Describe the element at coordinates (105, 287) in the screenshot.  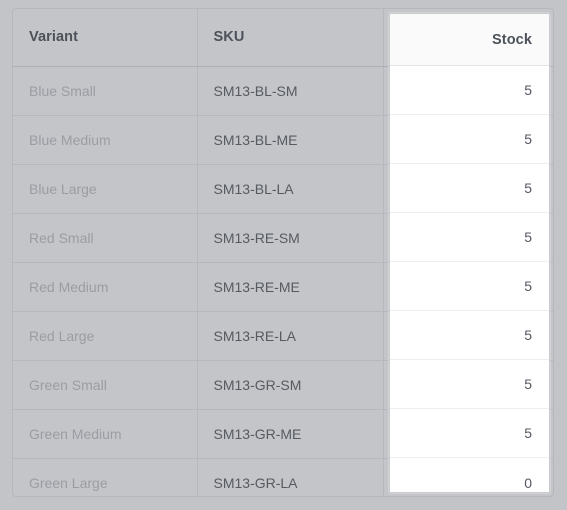
I see `cell-variant: Red Medium` at that location.